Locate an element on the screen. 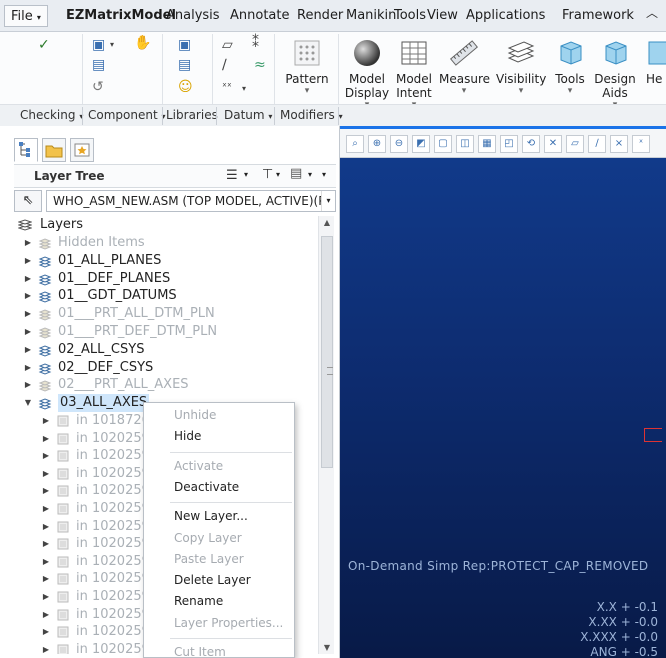 Image resolution: width=666 pixels, height=658 pixels. refit-icon: ⌕ is located at coordinates (355, 144).